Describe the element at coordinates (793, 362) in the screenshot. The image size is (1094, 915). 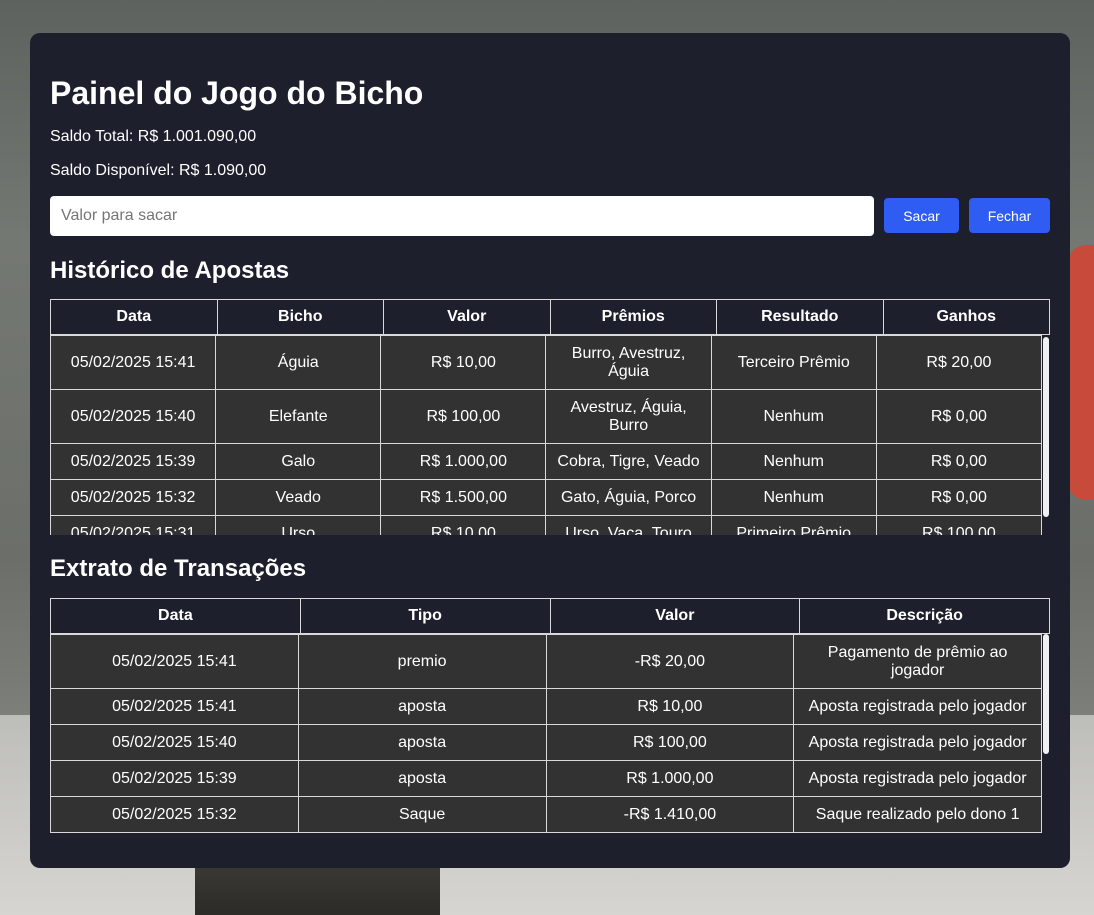
I see `historico-cell: Terceiro Prêmio` at that location.